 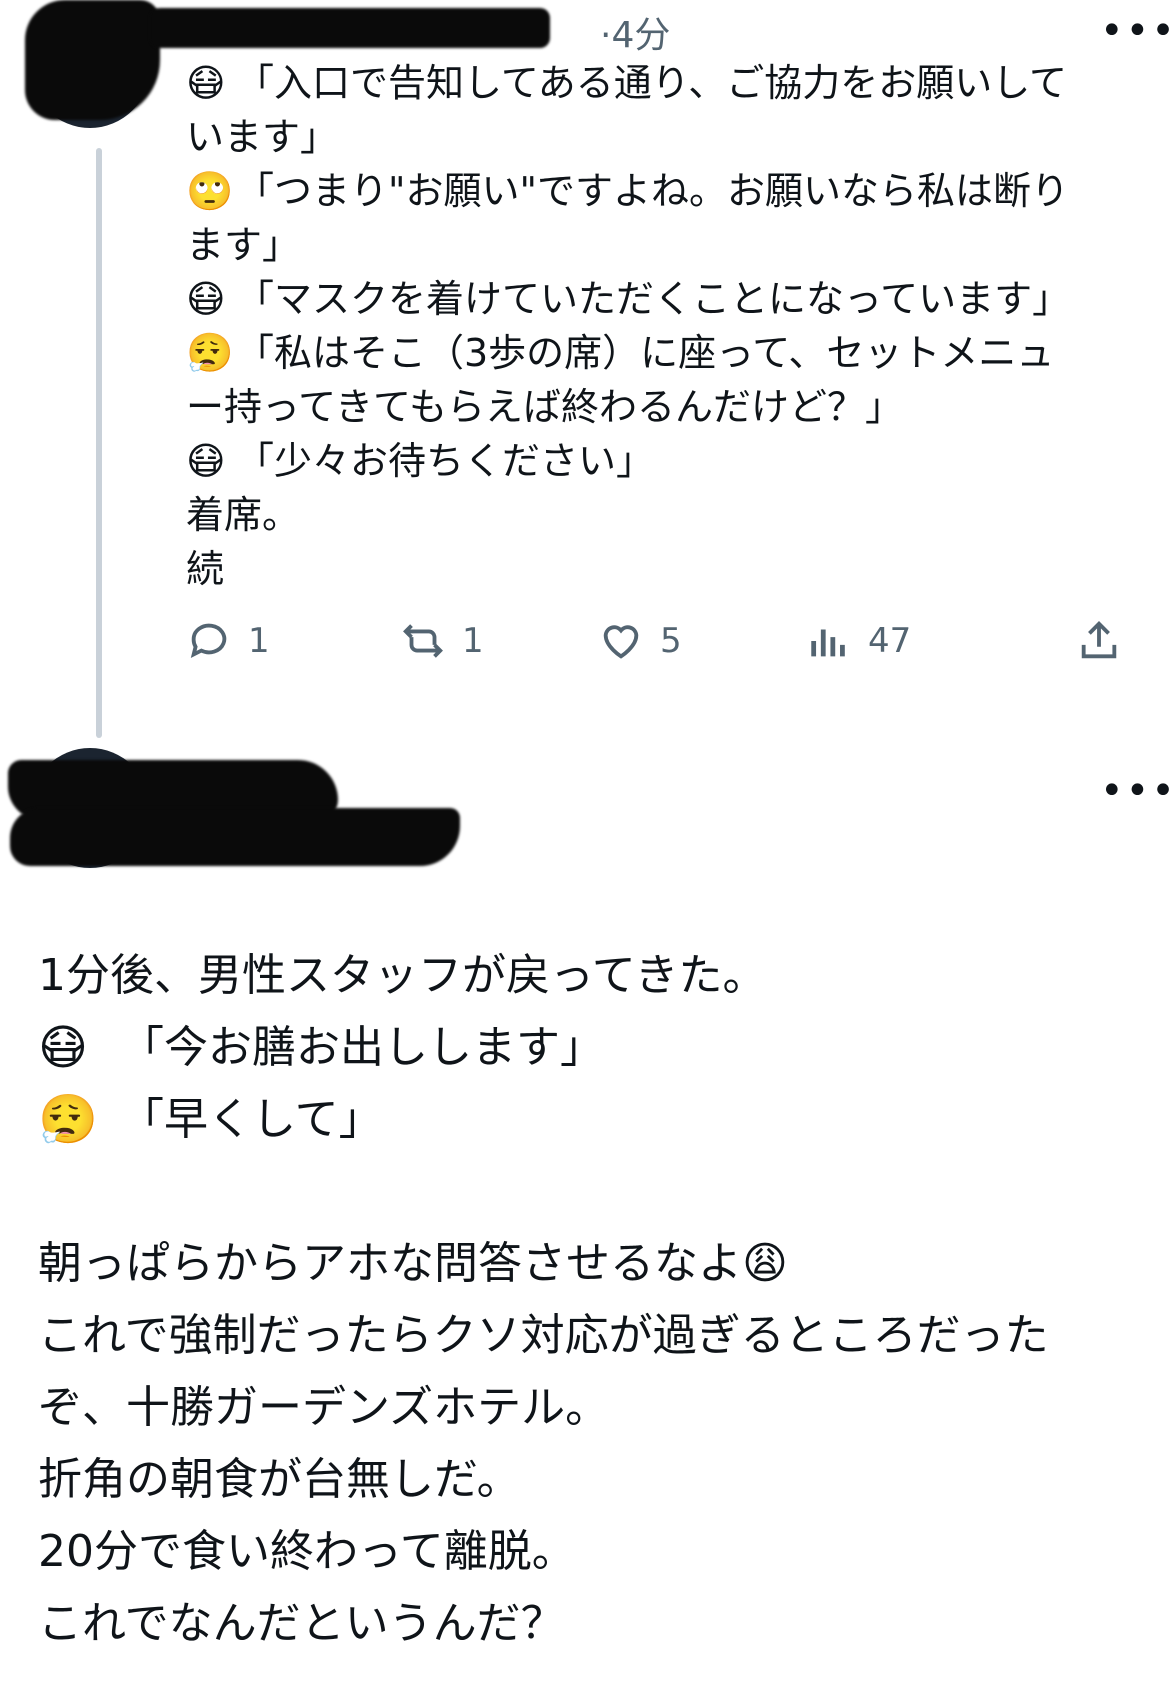 I want to click on tweet-line: これでなんだというんだ？, so click(x=301, y=1623).